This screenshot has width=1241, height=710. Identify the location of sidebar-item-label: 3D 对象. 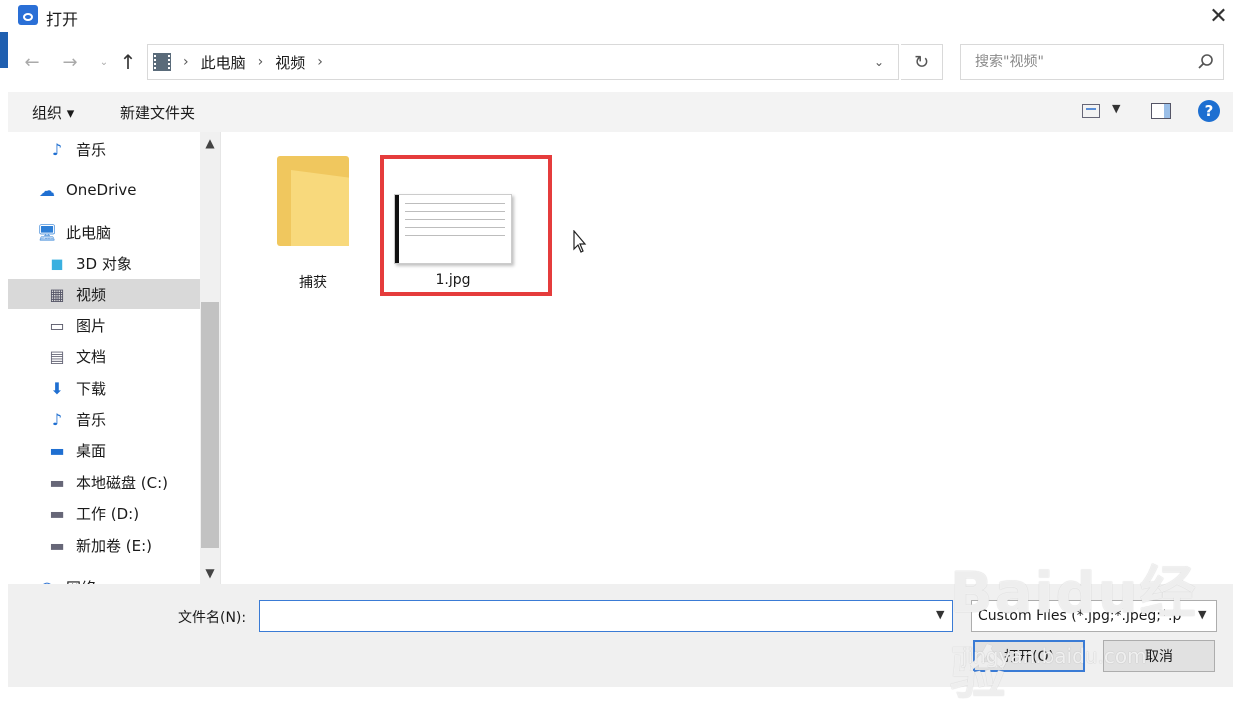
(104, 263).